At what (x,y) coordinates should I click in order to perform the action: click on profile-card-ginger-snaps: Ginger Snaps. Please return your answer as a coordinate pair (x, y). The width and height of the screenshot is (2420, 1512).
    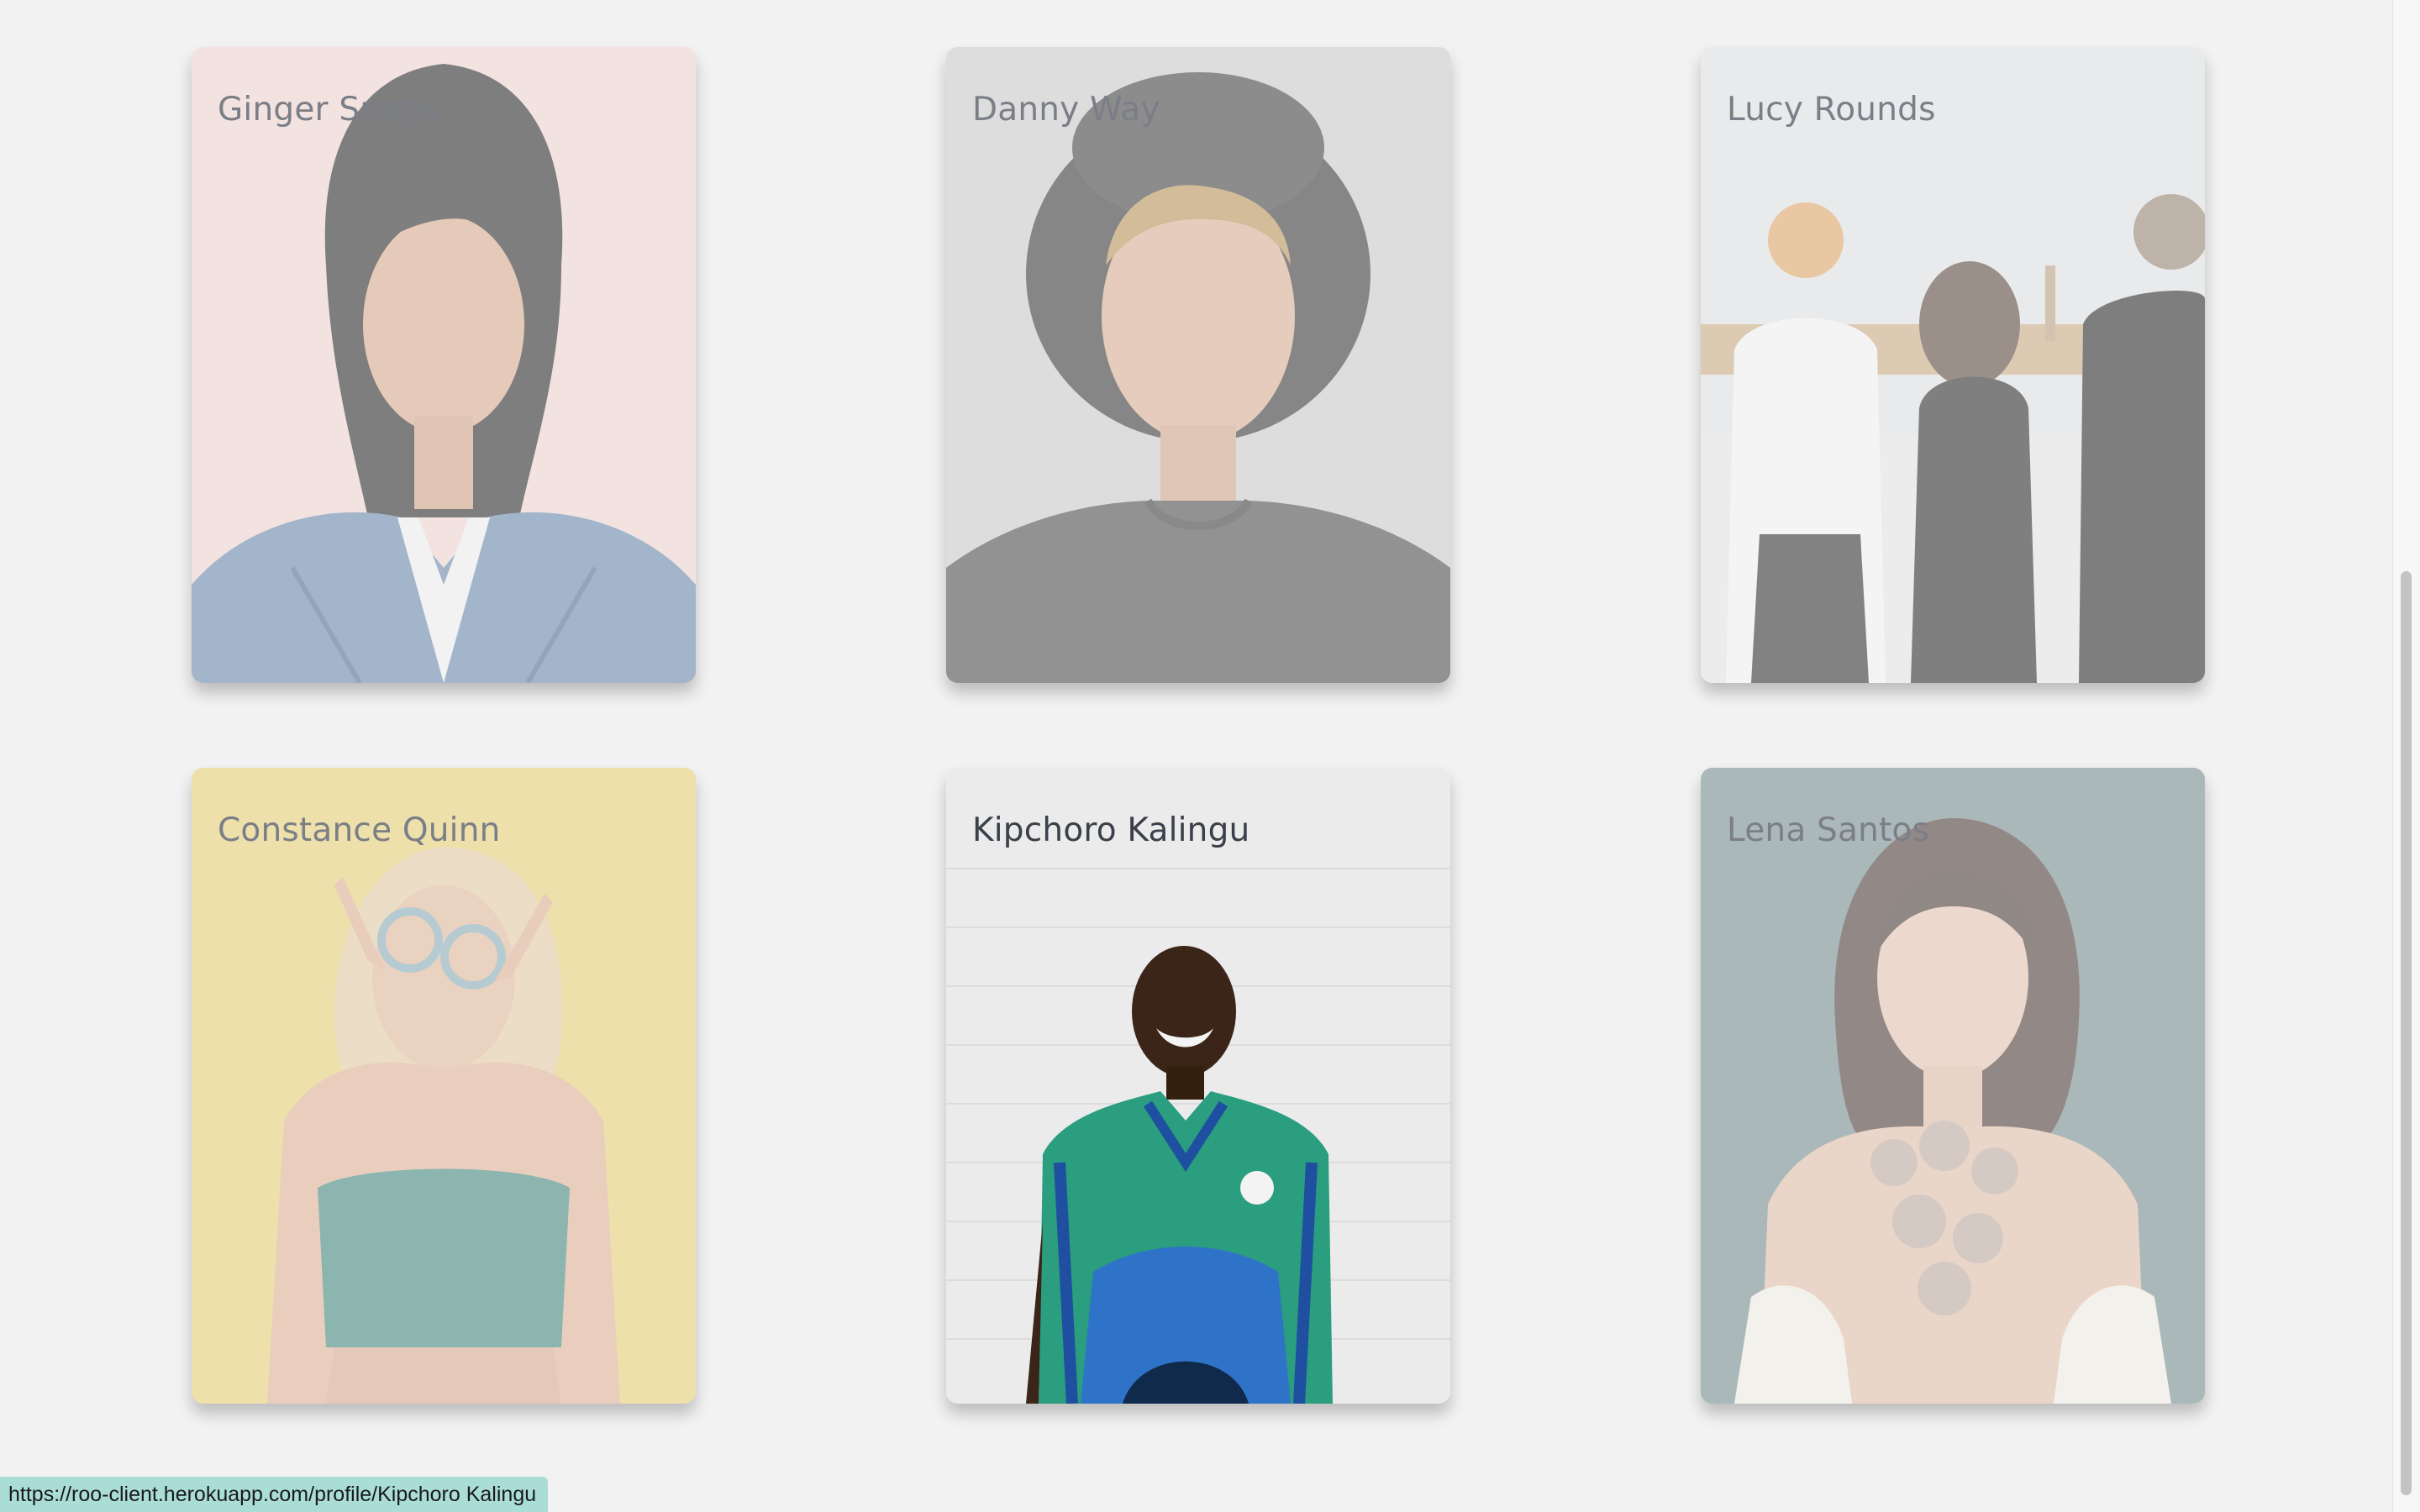
    Looking at the image, I should click on (444, 365).